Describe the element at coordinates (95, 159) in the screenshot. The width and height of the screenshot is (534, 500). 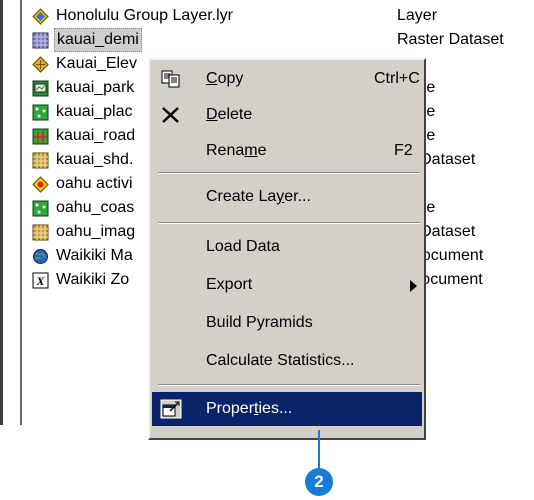
I see `item-name: kauai_shd.` at that location.